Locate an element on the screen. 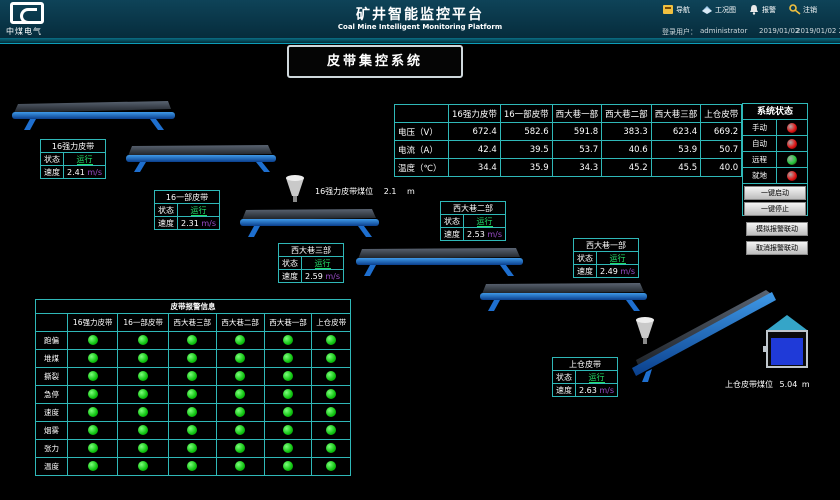 Image resolution: width=840 pixels, height=500 pixels. belt-info-upper: 上仓皮带 状态 运行 速度 2.63 m/s is located at coordinates (585, 377).